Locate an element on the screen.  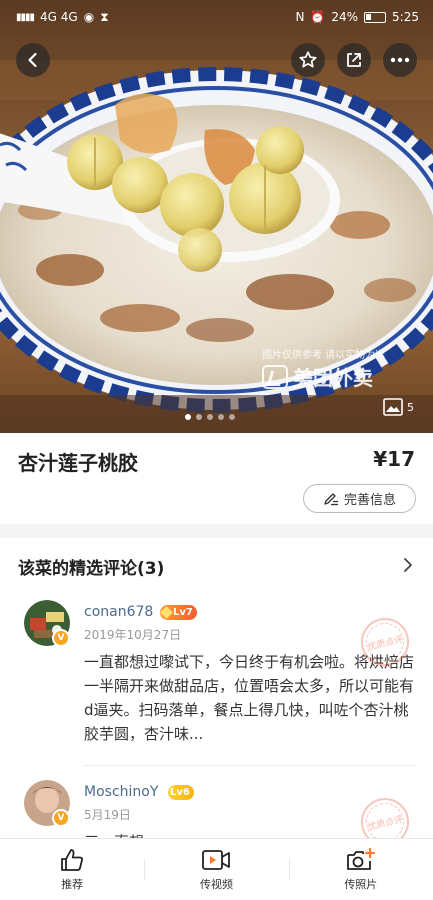
brand-watermark-text: 美团外卖 is located at coordinates (333, 378).